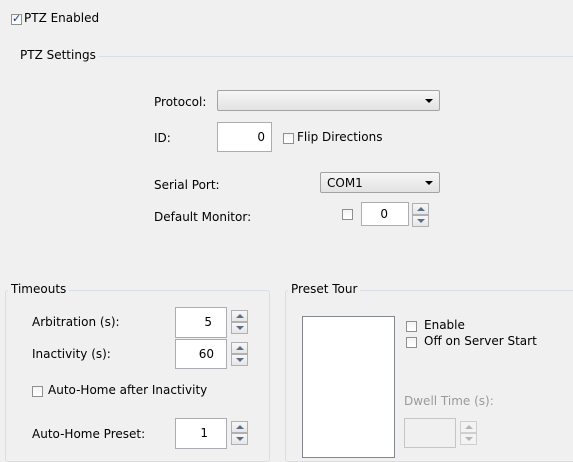 Image resolution: width=573 pixels, height=462 pixels. Describe the element at coordinates (411, 342) in the screenshot. I see `off-on-start-checkbox` at that location.